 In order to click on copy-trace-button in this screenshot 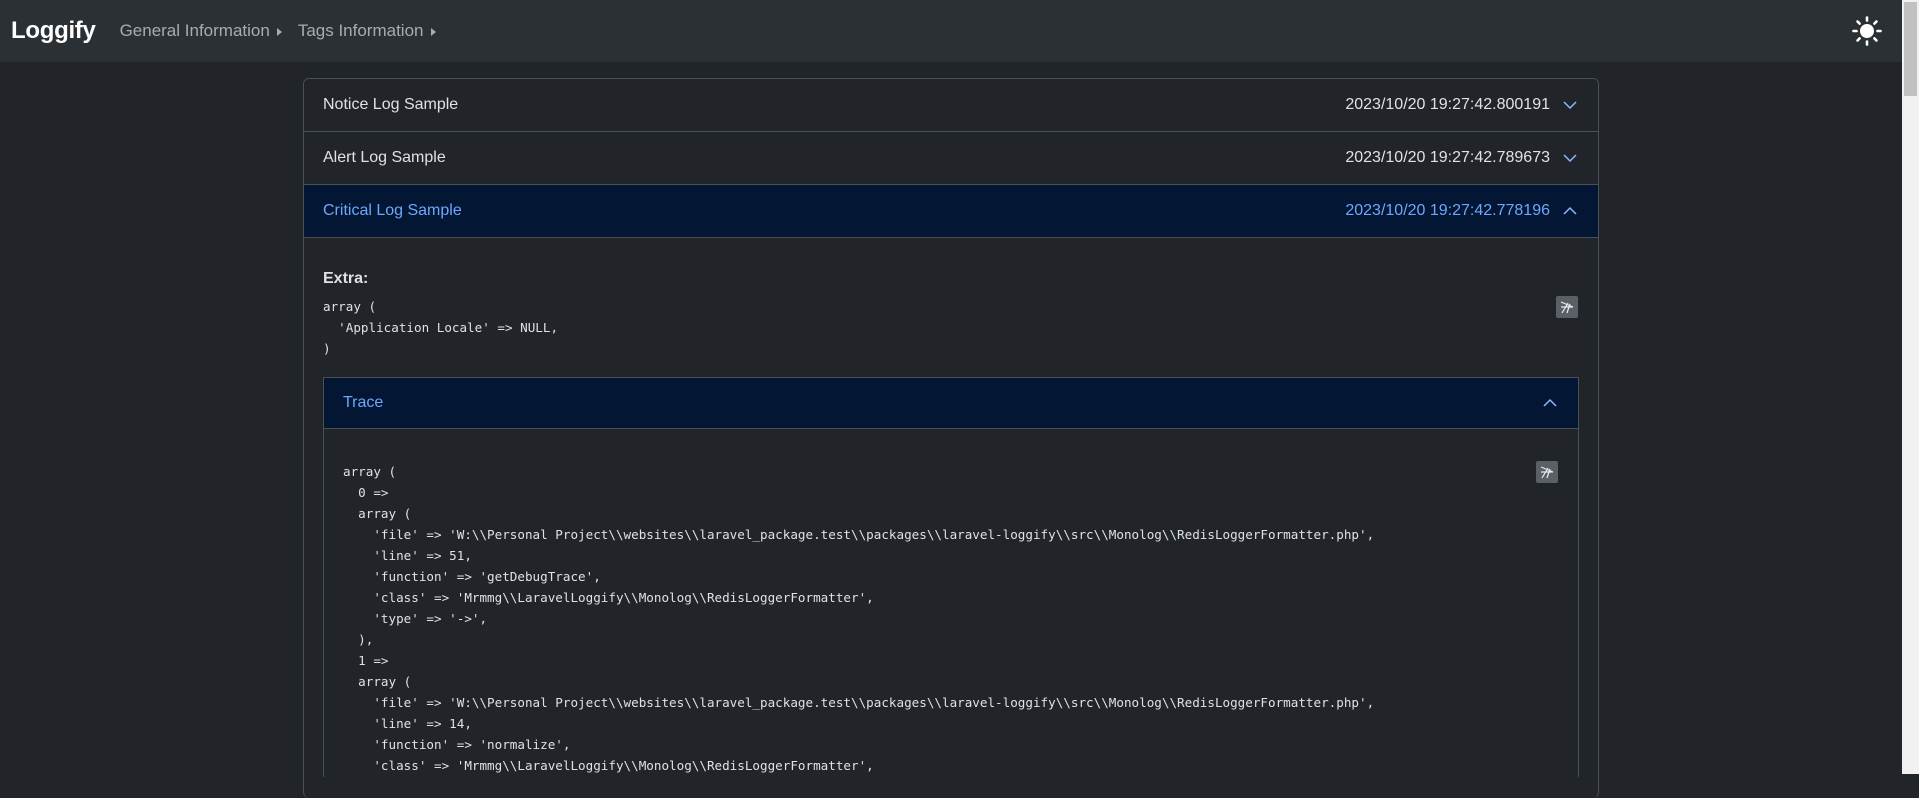, I will do `click(1547, 472)`.